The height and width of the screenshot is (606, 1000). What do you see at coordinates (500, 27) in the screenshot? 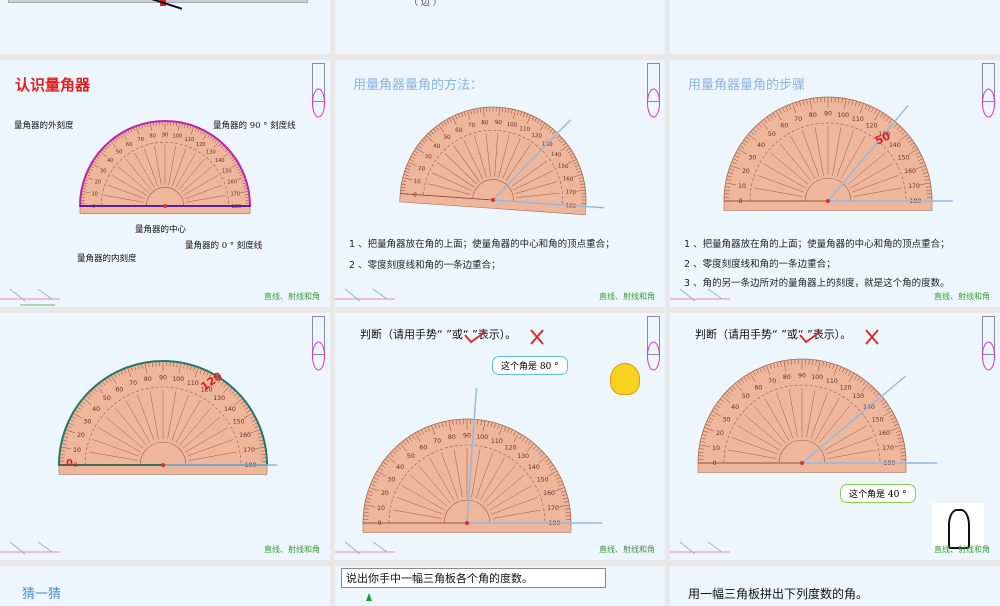
I see `slide-thumbnail-top-middle: （ 边 ）` at bounding box center [500, 27].